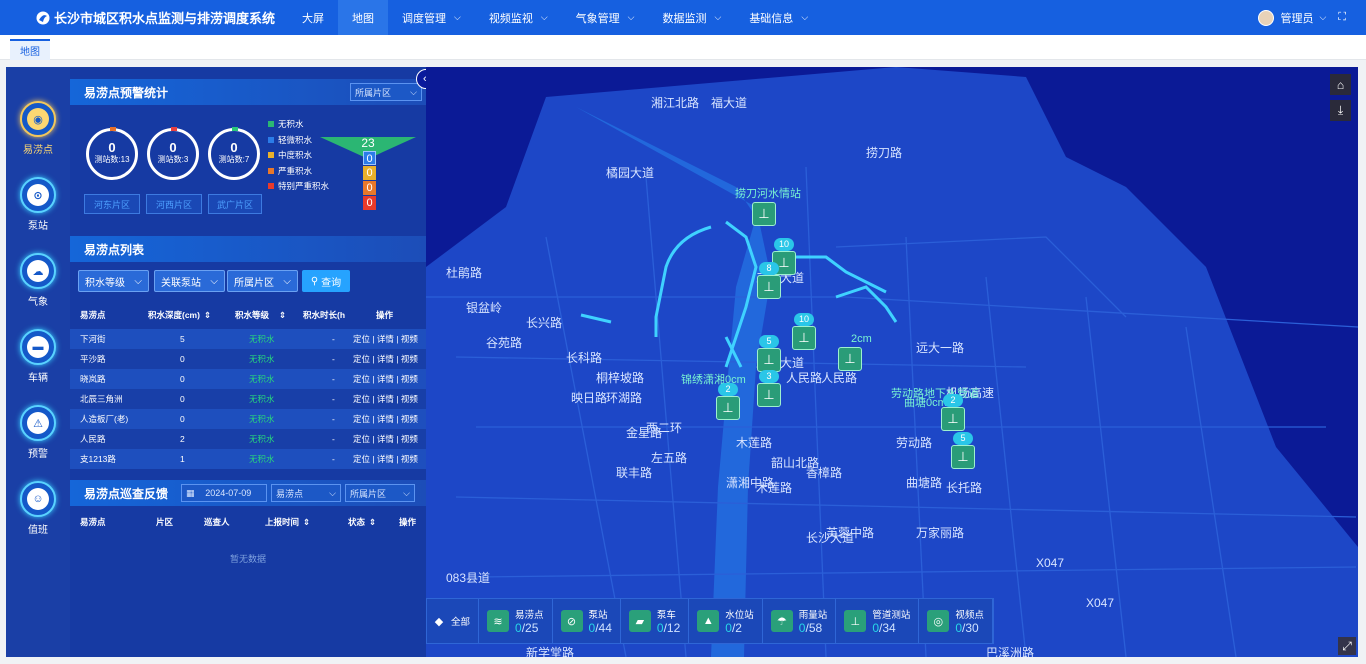 This screenshot has width=1366, height=664. I want to click on layer-toggle-waterlogging-point: ≋ 易涝点 0/25, so click(516, 621).